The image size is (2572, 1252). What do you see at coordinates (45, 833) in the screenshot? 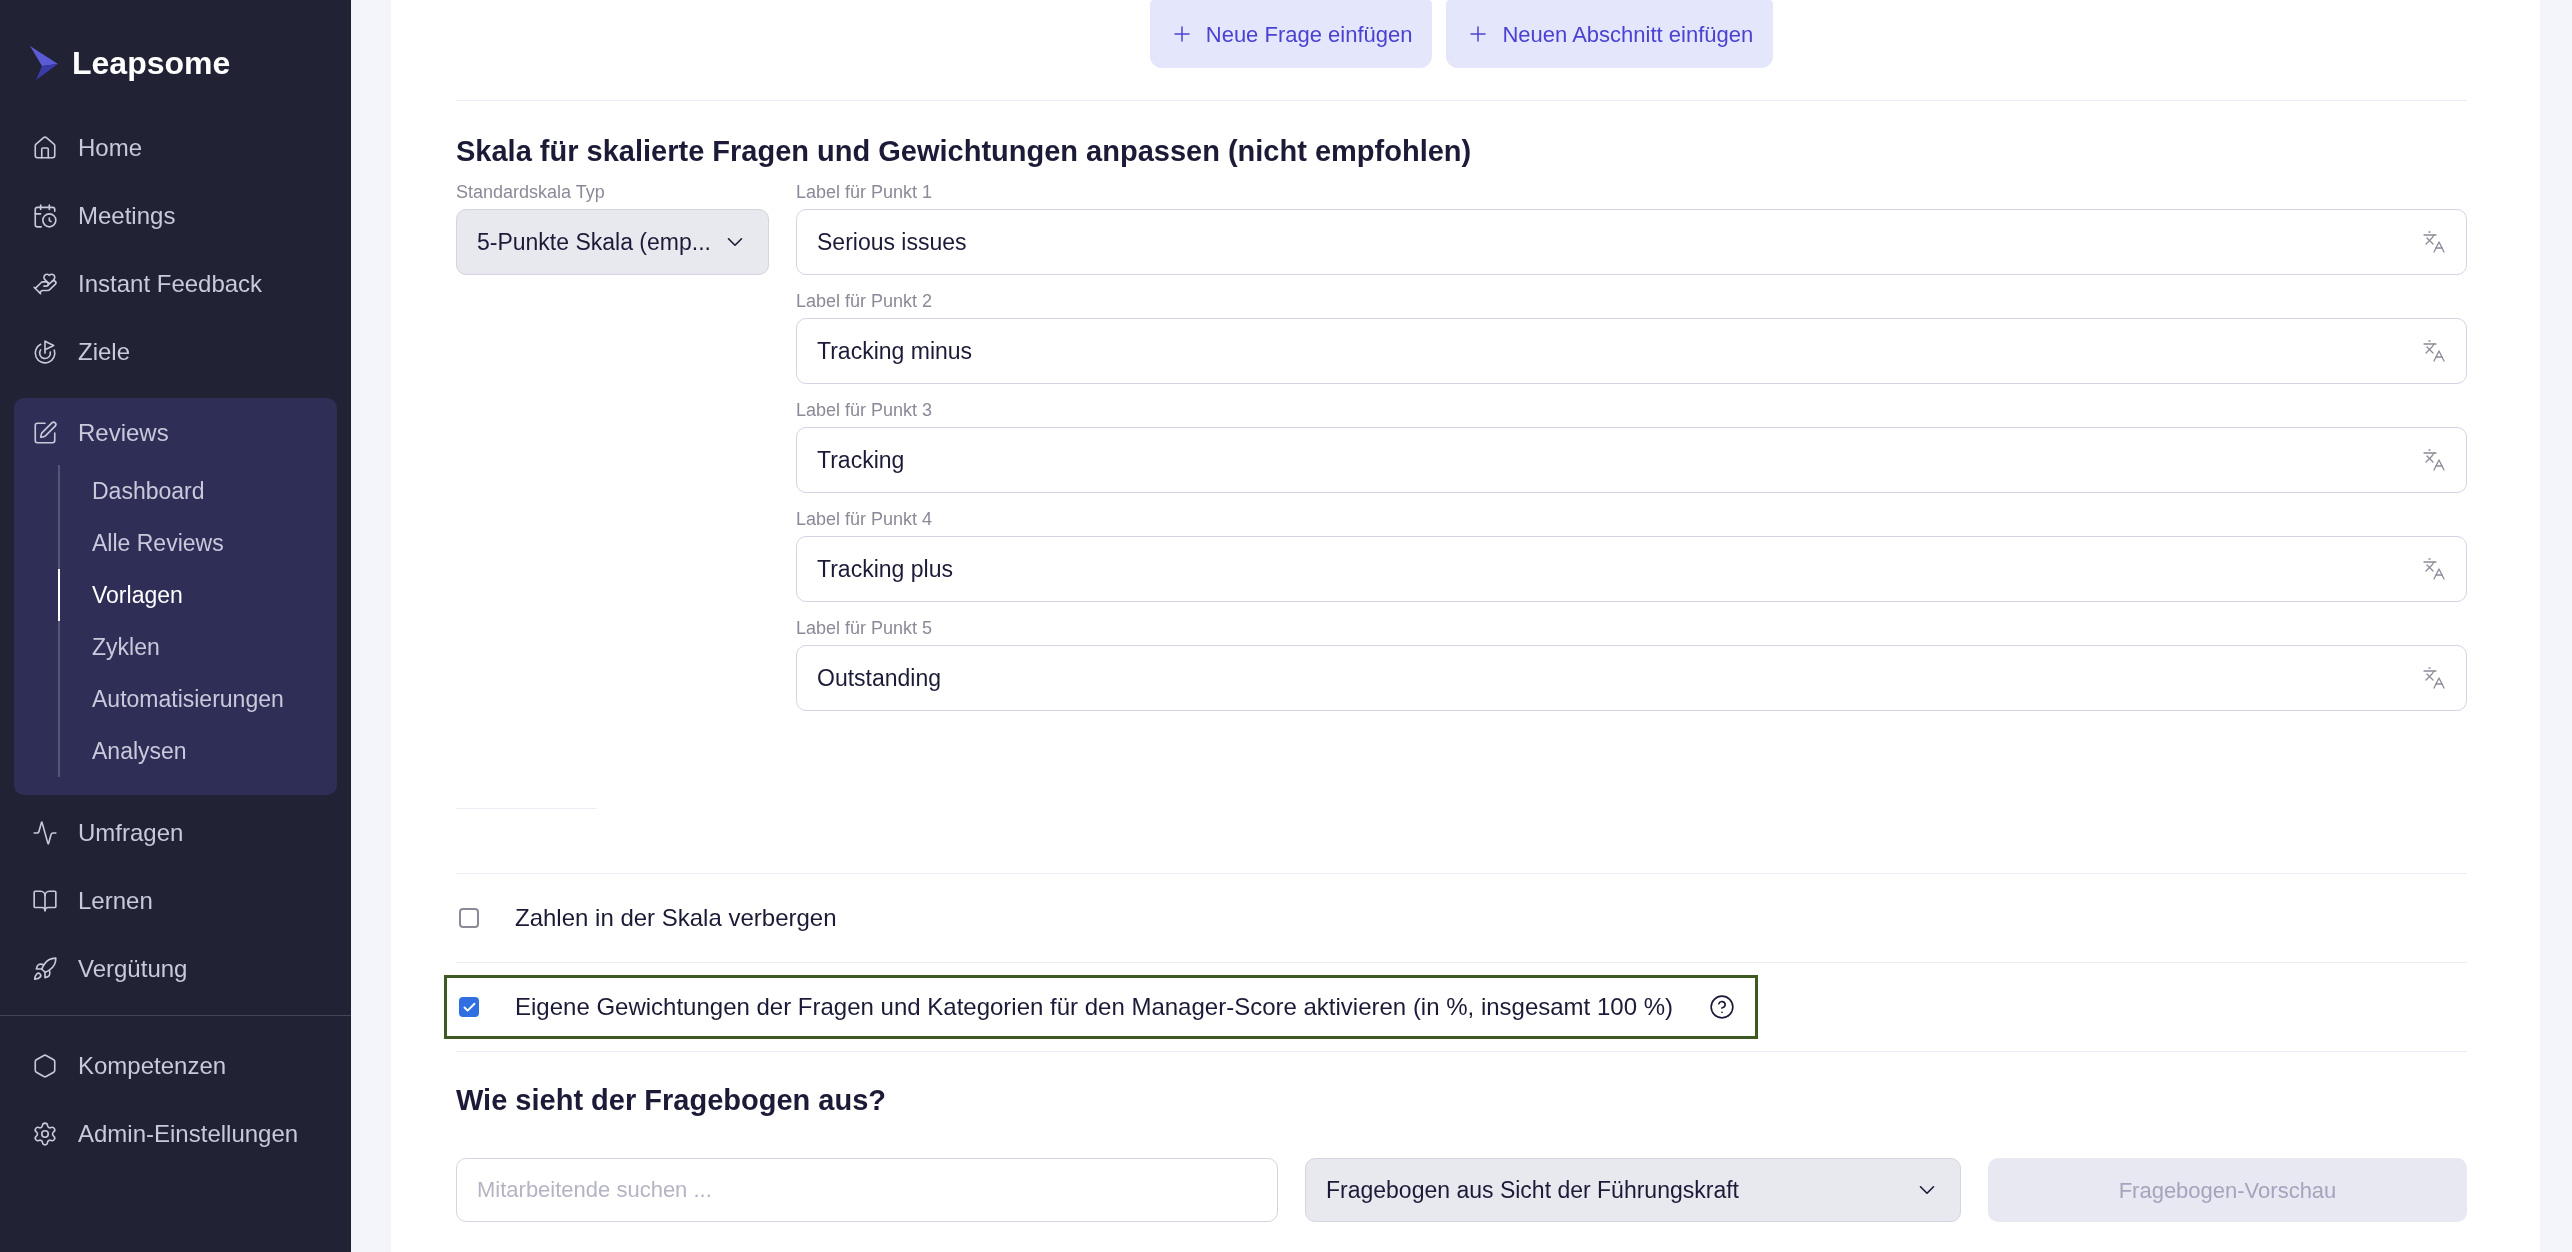
I see `pulse-icon` at bounding box center [45, 833].